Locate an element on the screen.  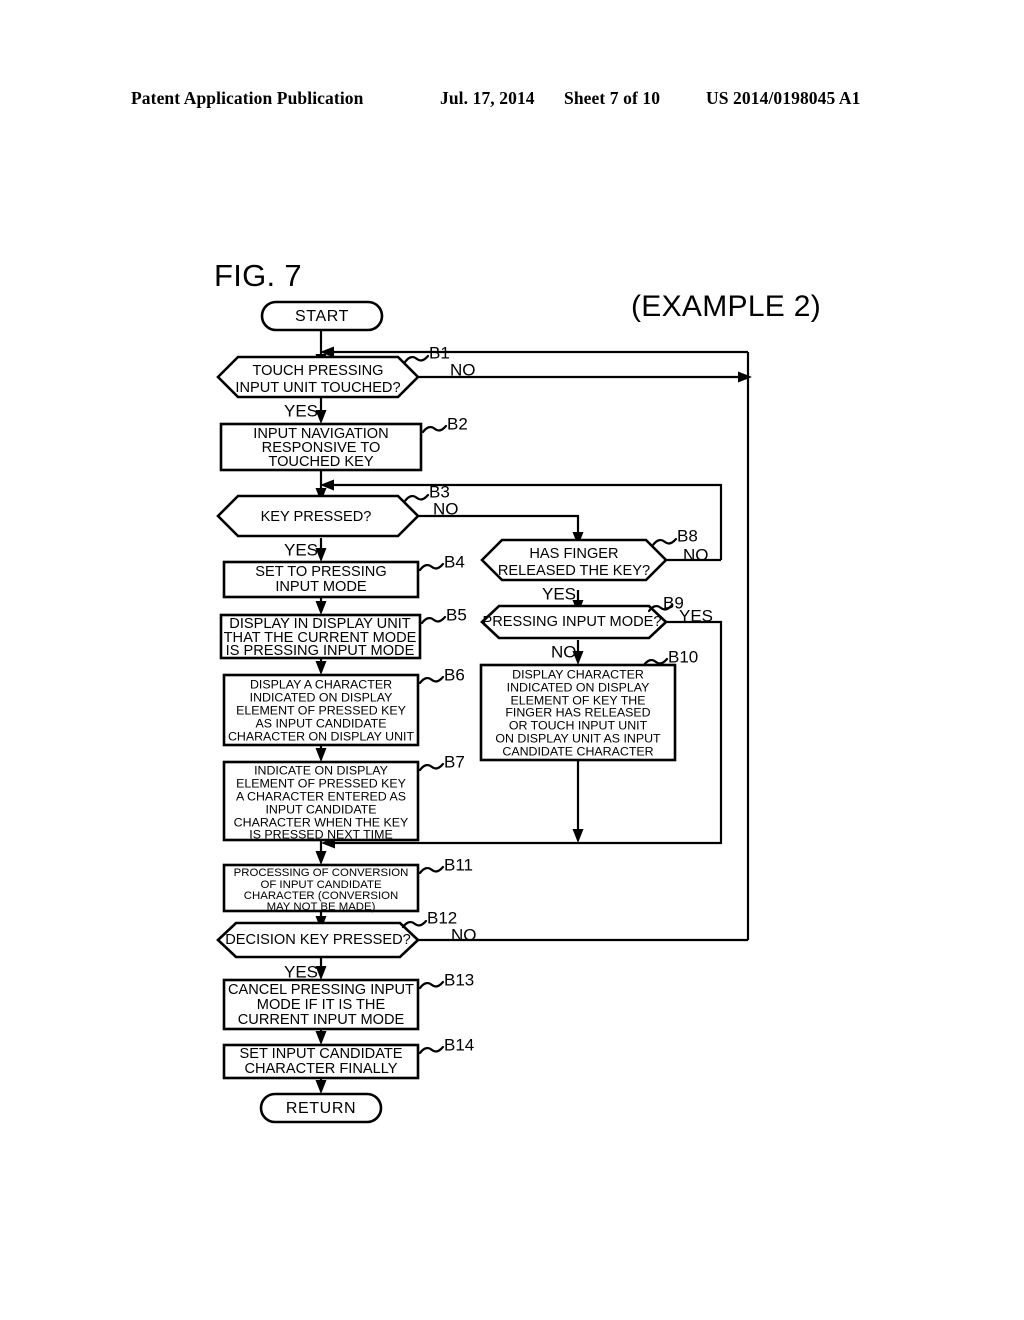
node-b9-line1: PRESSING INPUT MODE? is located at coordinates (572, 622).